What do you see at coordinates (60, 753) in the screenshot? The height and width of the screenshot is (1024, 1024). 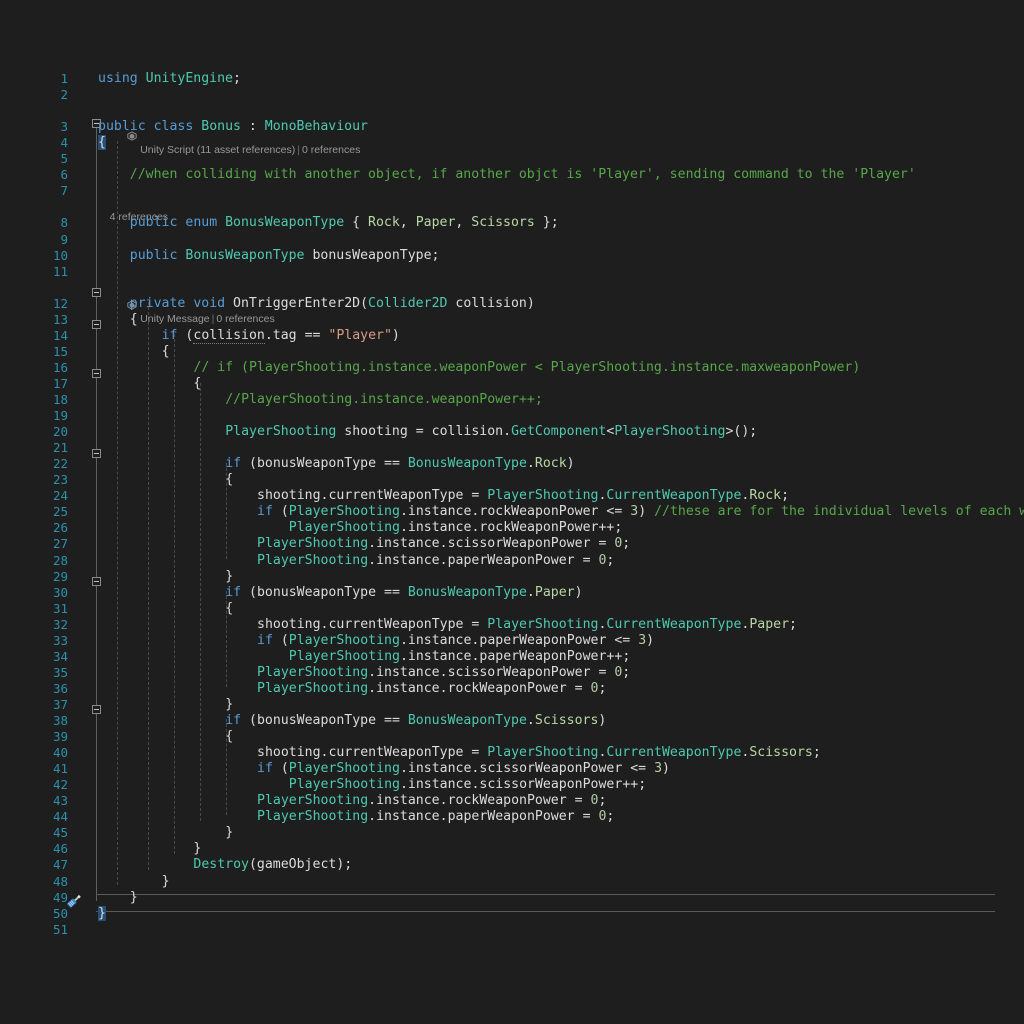 I see `line-number: 40` at bounding box center [60, 753].